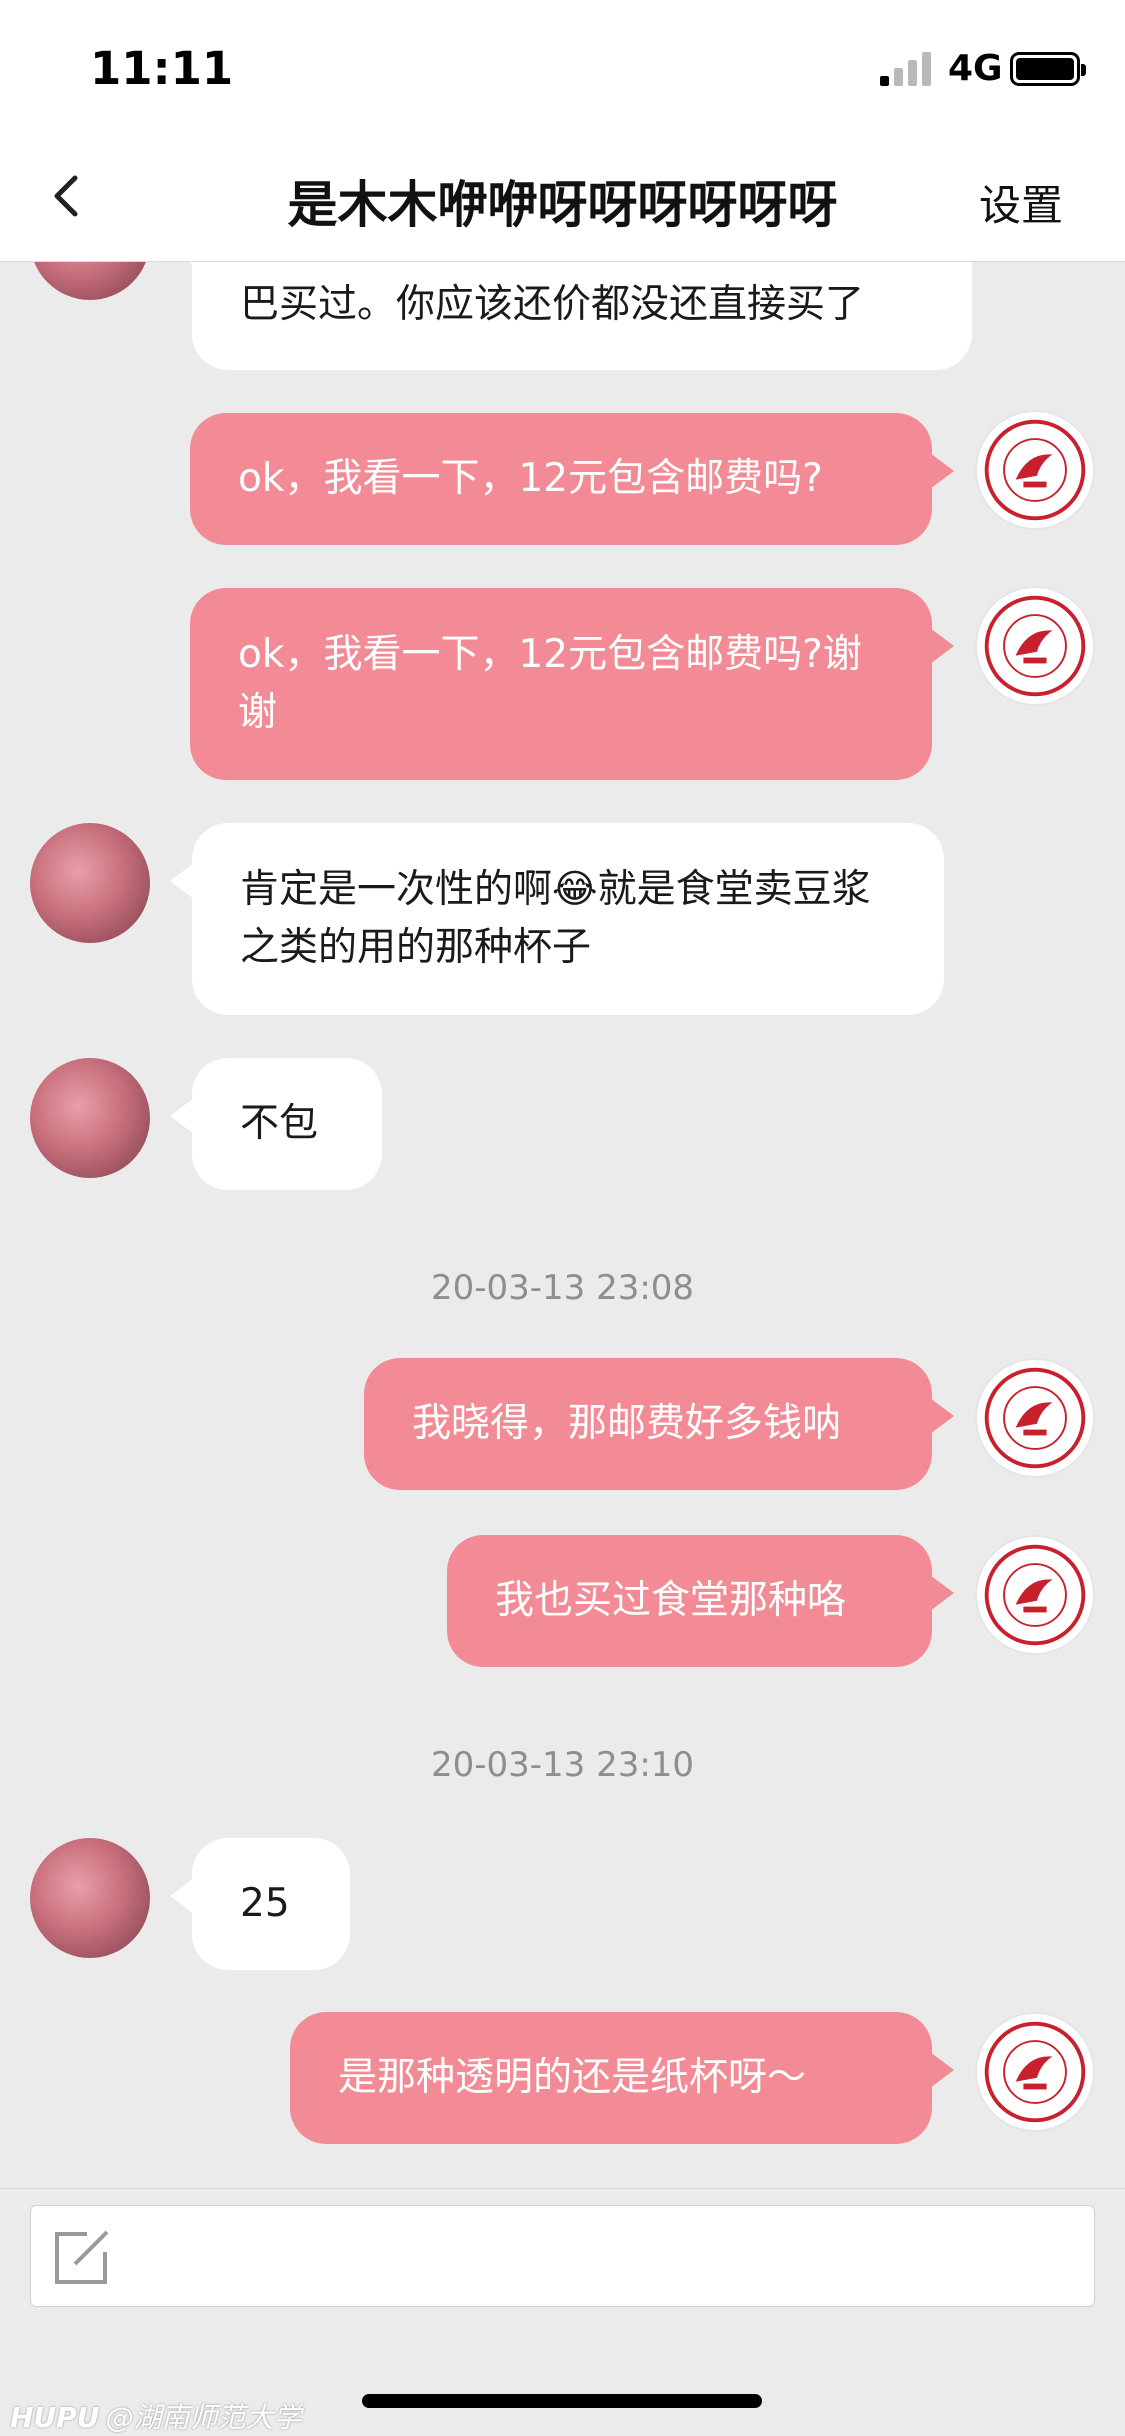 Image resolution: width=1125 pixels, height=2436 pixels. Describe the element at coordinates (562, 1288) in the screenshot. I see `timestamp: 20-03-13 23:08` at that location.